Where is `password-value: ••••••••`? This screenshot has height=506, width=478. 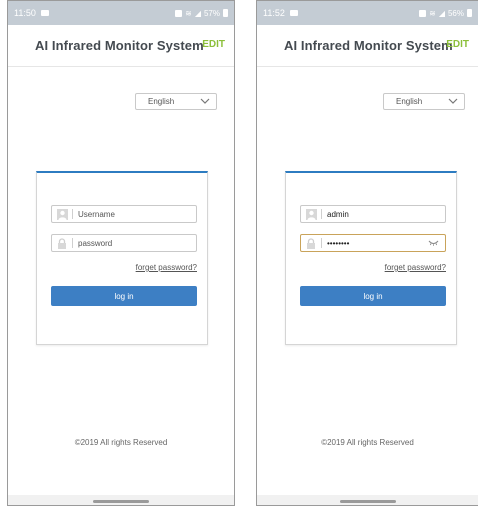
password-value: •••••••• is located at coordinates (338, 243).